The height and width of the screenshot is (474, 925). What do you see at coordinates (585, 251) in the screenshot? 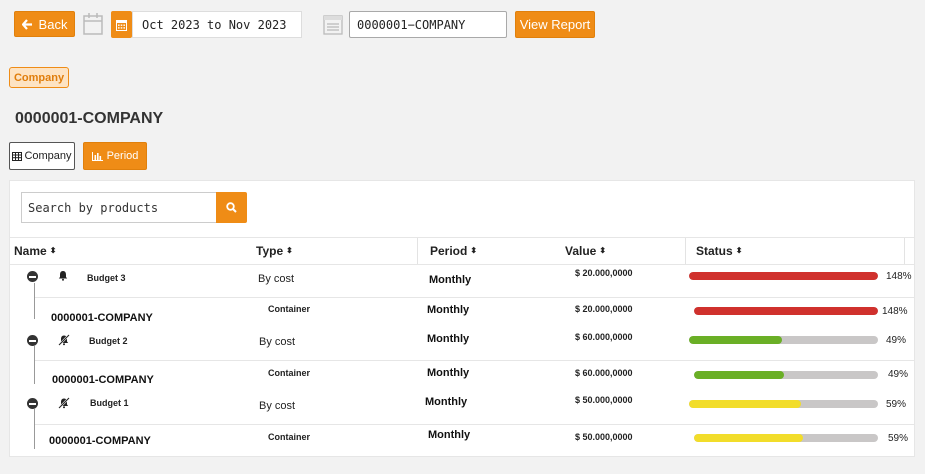
I see `column-header-value: Value ⬍` at bounding box center [585, 251].